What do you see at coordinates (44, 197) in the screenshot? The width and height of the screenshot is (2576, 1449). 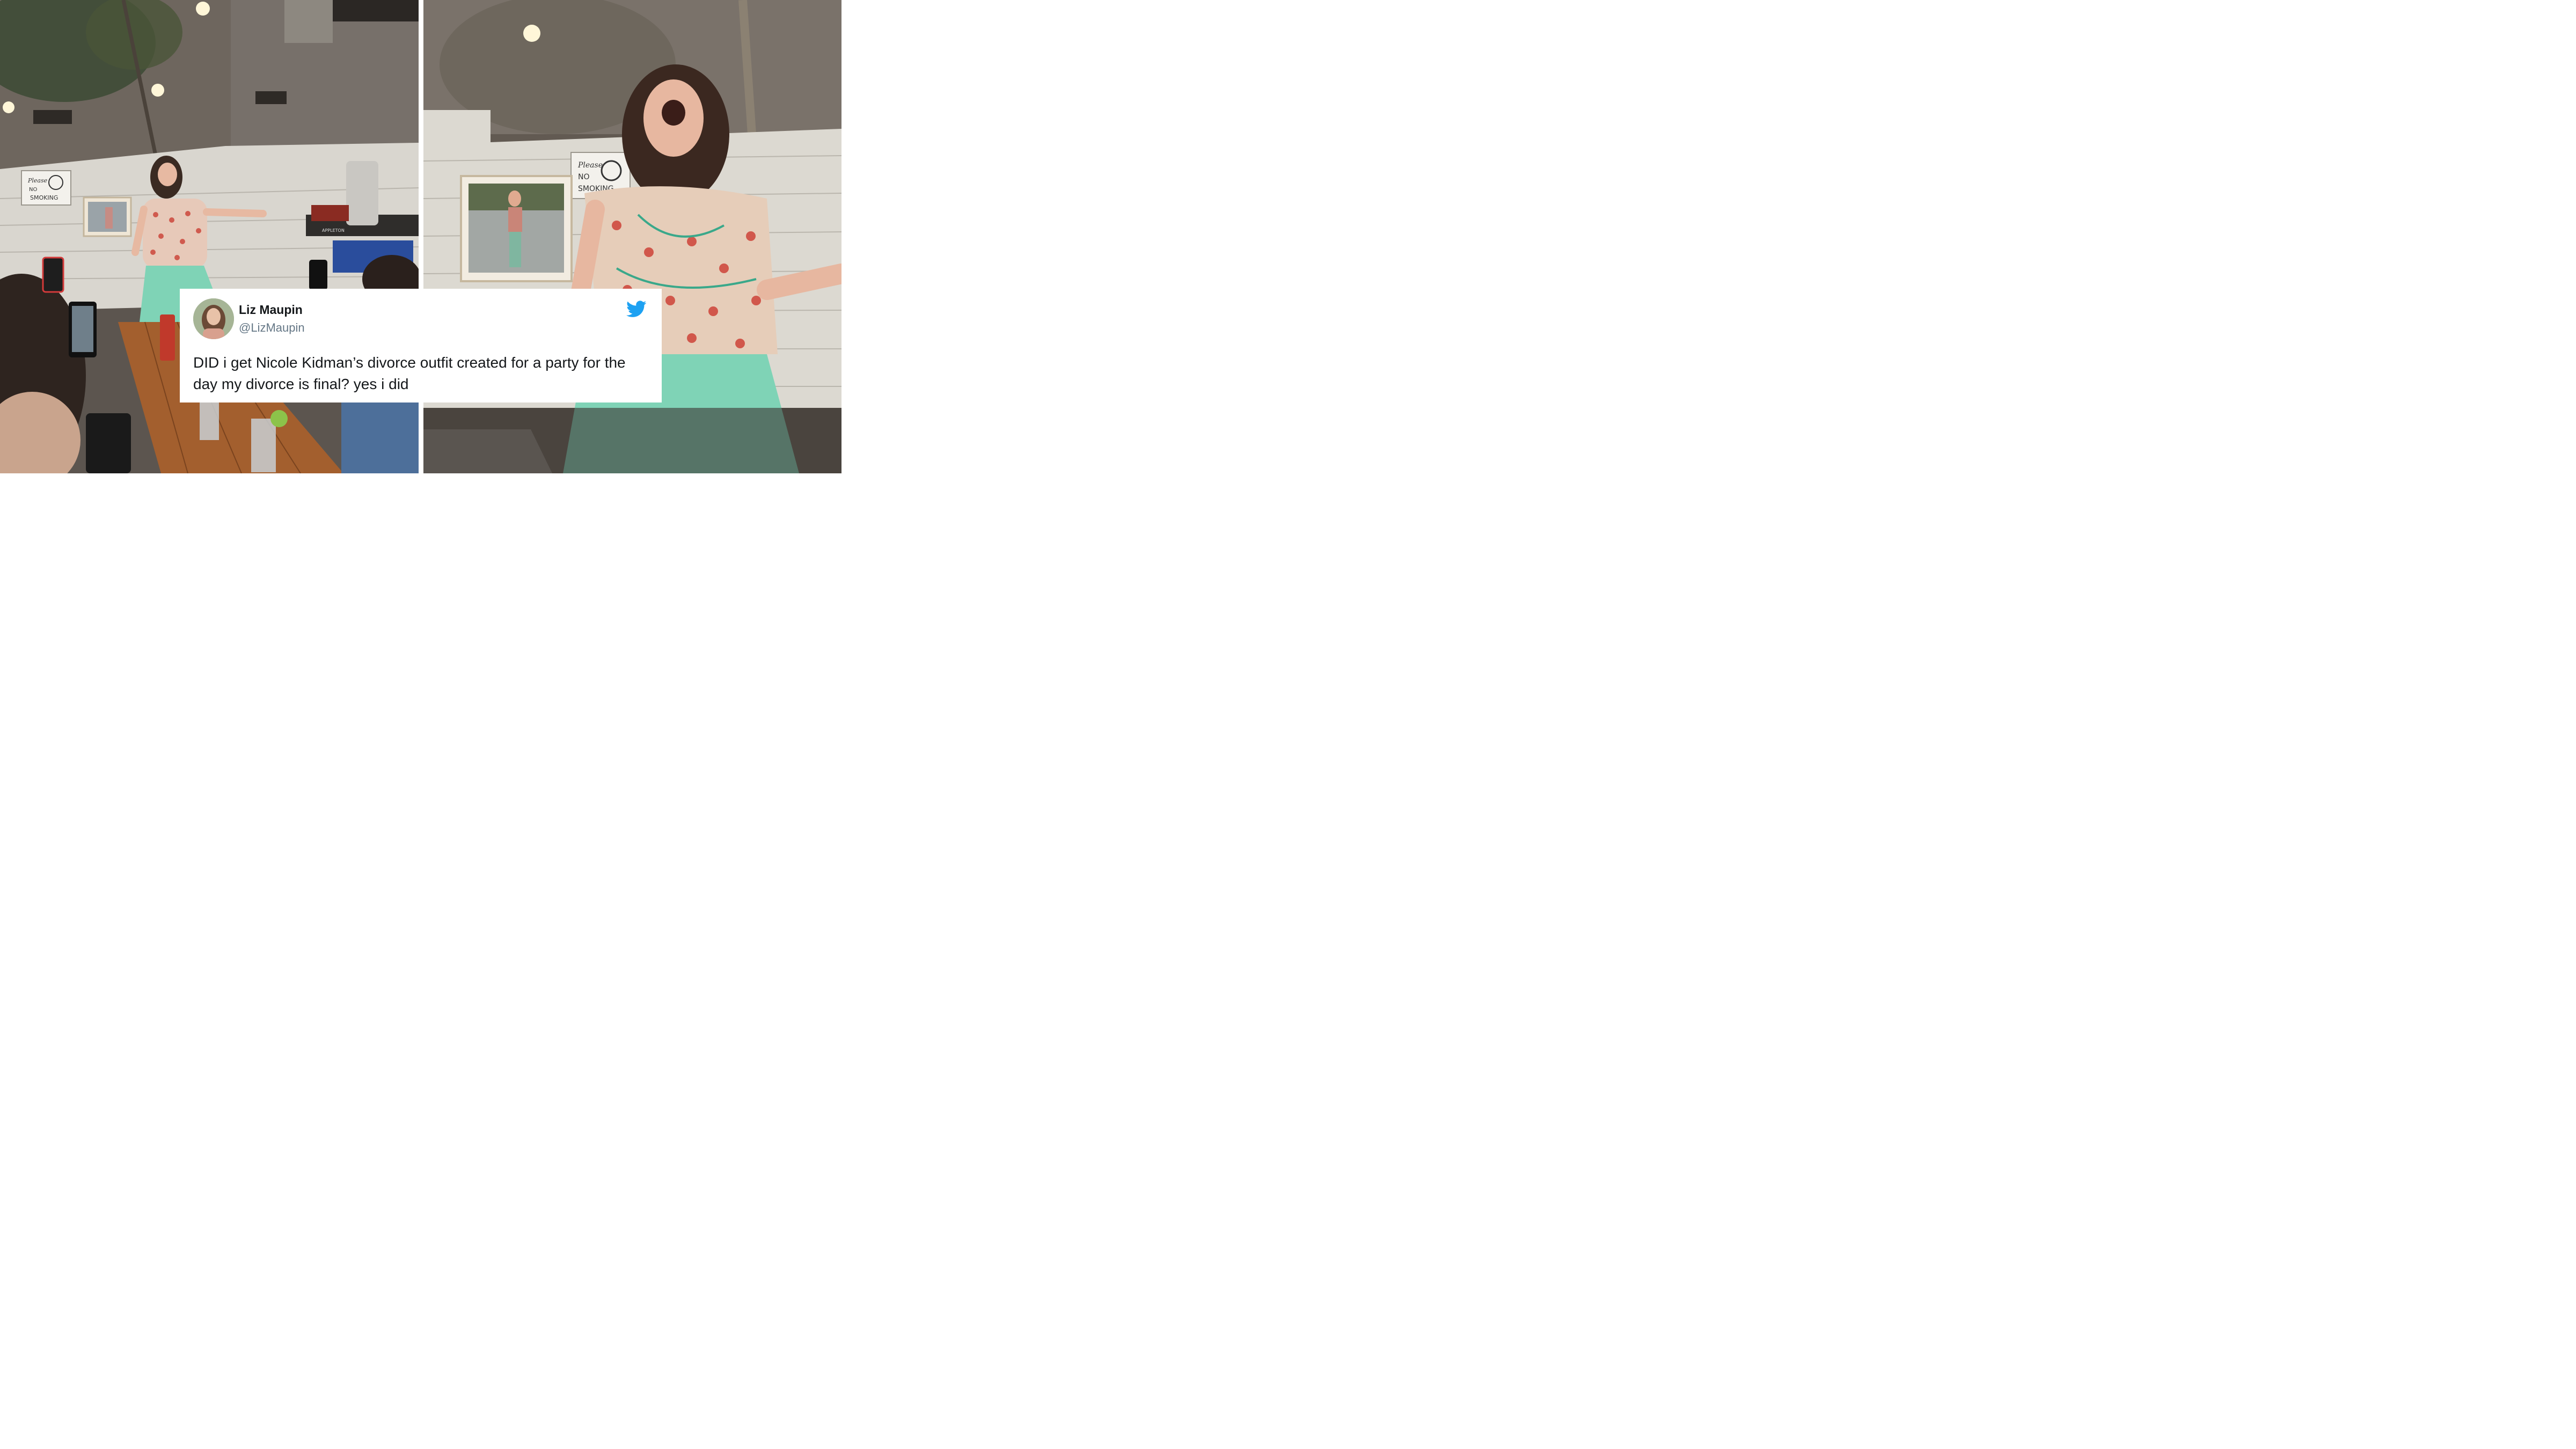 I see `left-sign-smoking: SMOKING` at bounding box center [44, 197].